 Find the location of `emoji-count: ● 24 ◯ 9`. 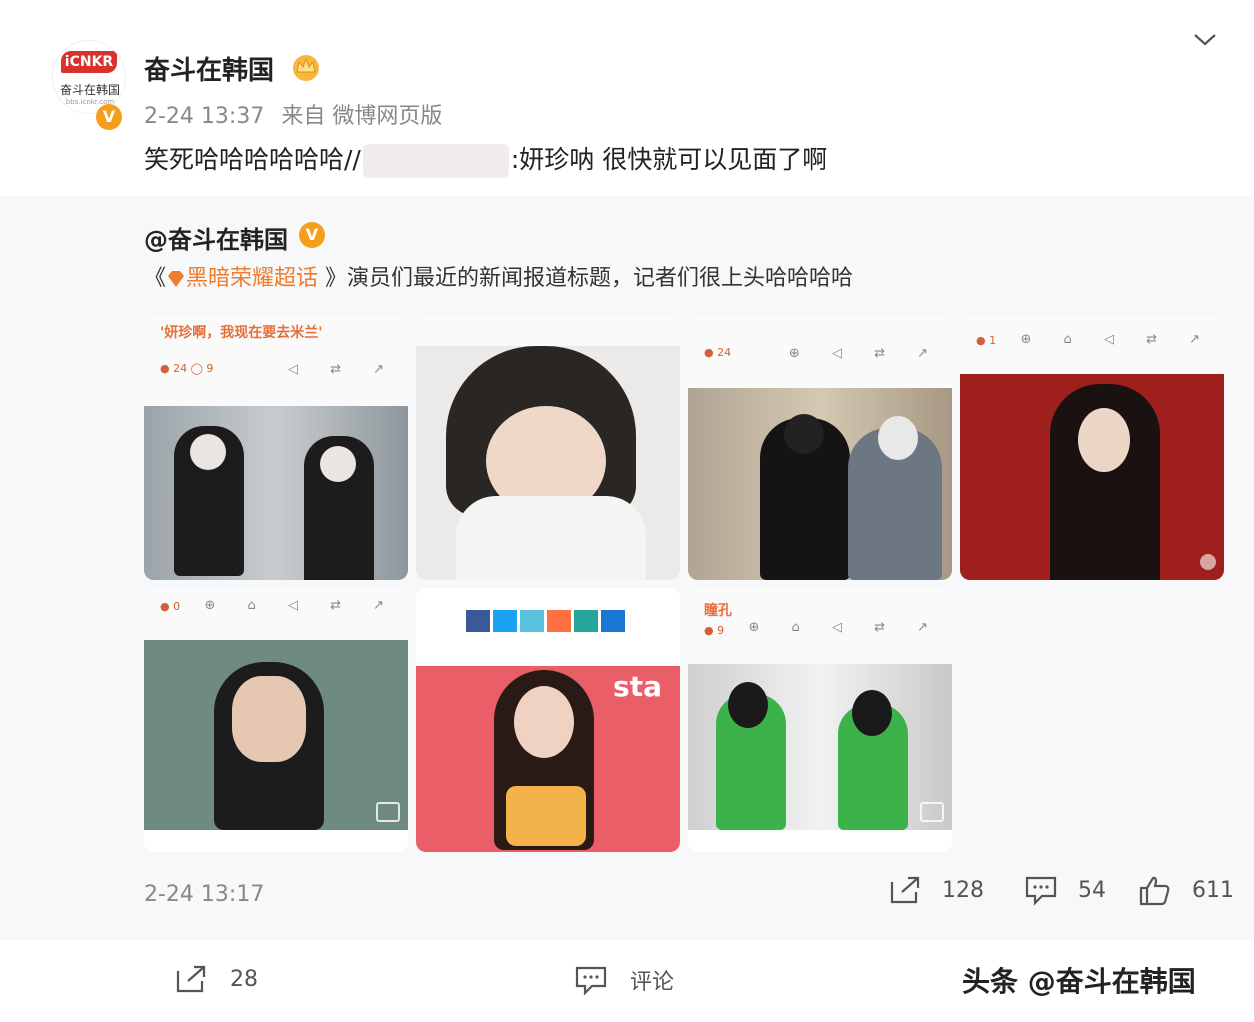

emoji-count: ● 24 ◯ 9 is located at coordinates (187, 368).